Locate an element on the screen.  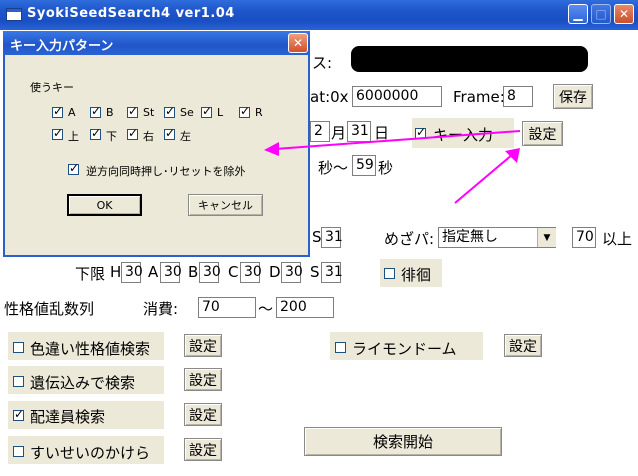
annotation-arrows is located at coordinates (392, 167).